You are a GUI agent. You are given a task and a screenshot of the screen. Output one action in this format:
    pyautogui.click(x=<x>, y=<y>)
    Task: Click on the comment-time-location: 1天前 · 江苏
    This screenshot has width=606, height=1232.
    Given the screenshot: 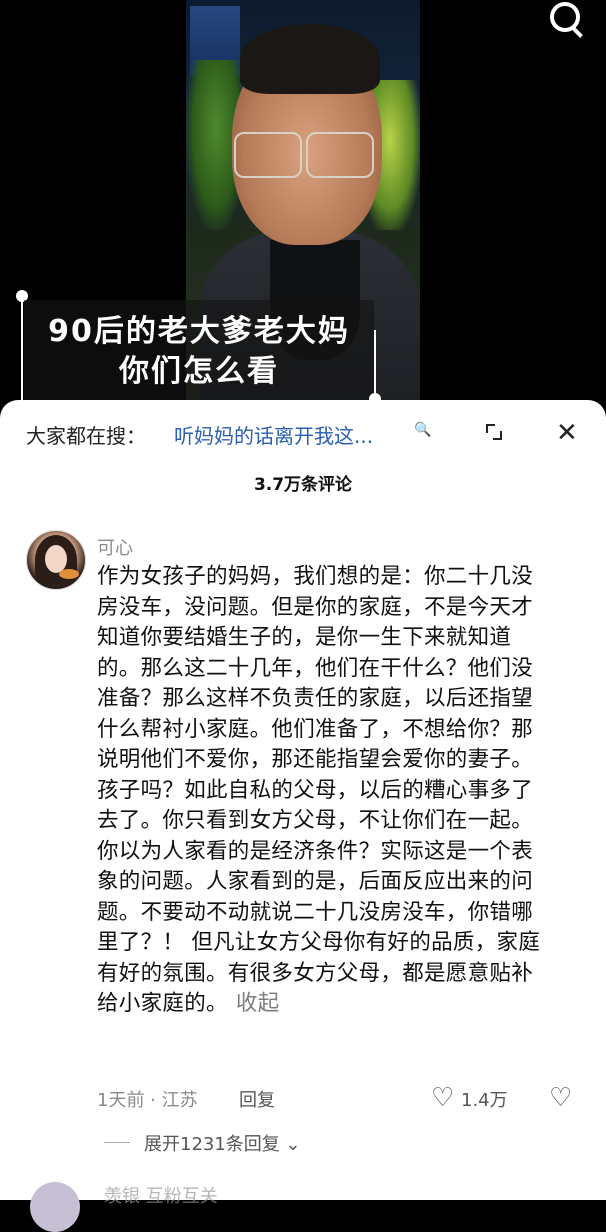 What is the action you would take?
    pyautogui.click(x=147, y=1100)
    